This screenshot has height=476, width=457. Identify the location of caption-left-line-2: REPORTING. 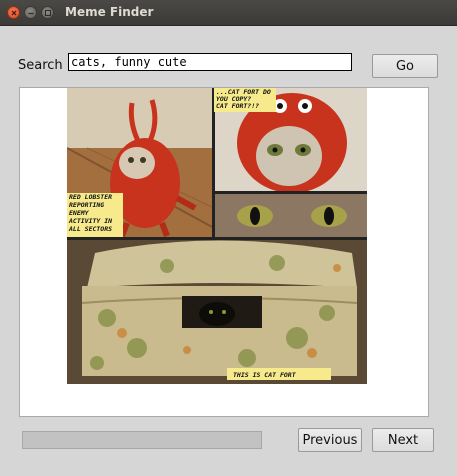
(86, 205).